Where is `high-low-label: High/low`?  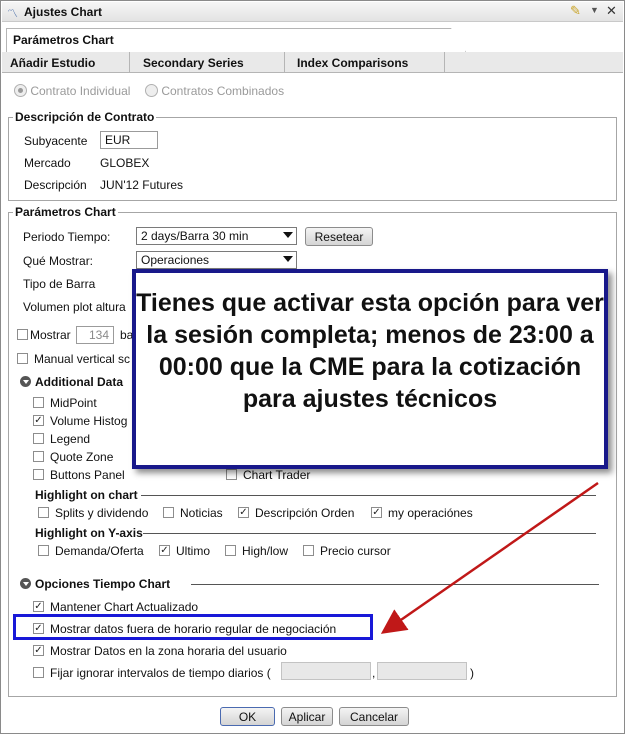
high-low-label: High/low is located at coordinates (265, 551).